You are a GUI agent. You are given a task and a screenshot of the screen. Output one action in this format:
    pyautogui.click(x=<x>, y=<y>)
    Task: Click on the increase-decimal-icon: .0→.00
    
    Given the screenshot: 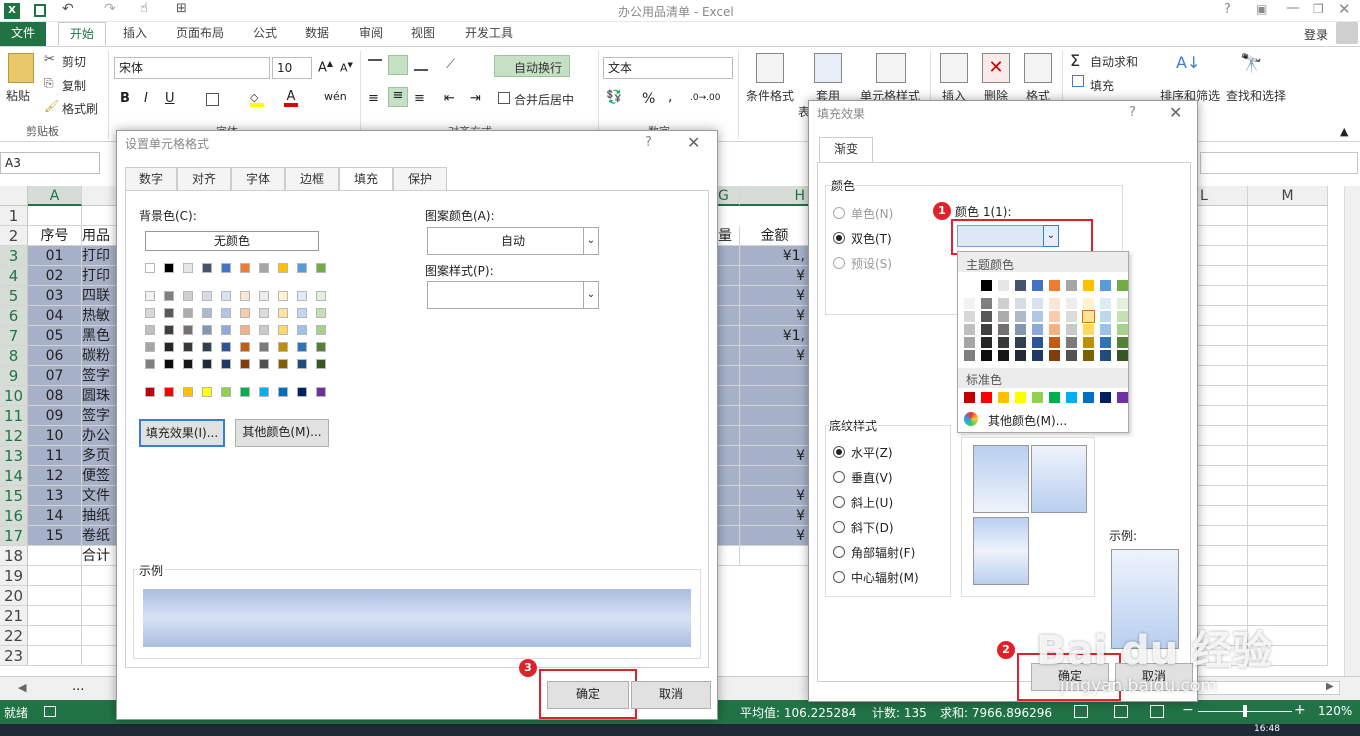 What is the action you would take?
    pyautogui.click(x=705, y=98)
    